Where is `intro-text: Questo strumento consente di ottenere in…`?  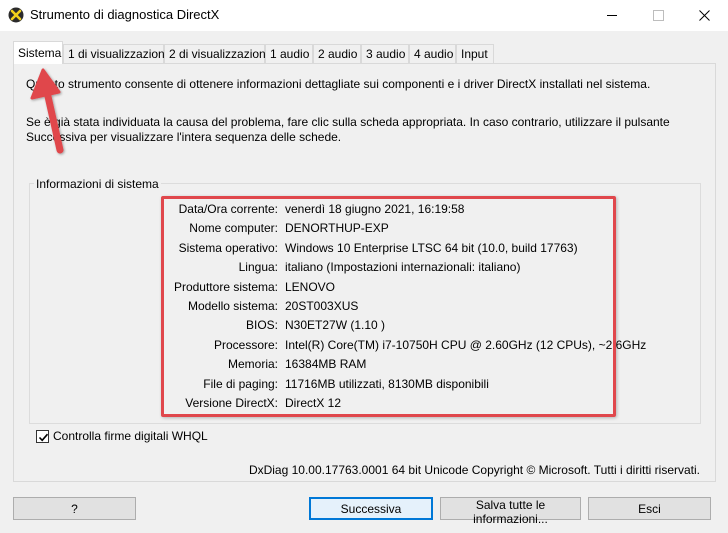
intro-text: Questo strumento consente di ottenere in… is located at coordinates (338, 84).